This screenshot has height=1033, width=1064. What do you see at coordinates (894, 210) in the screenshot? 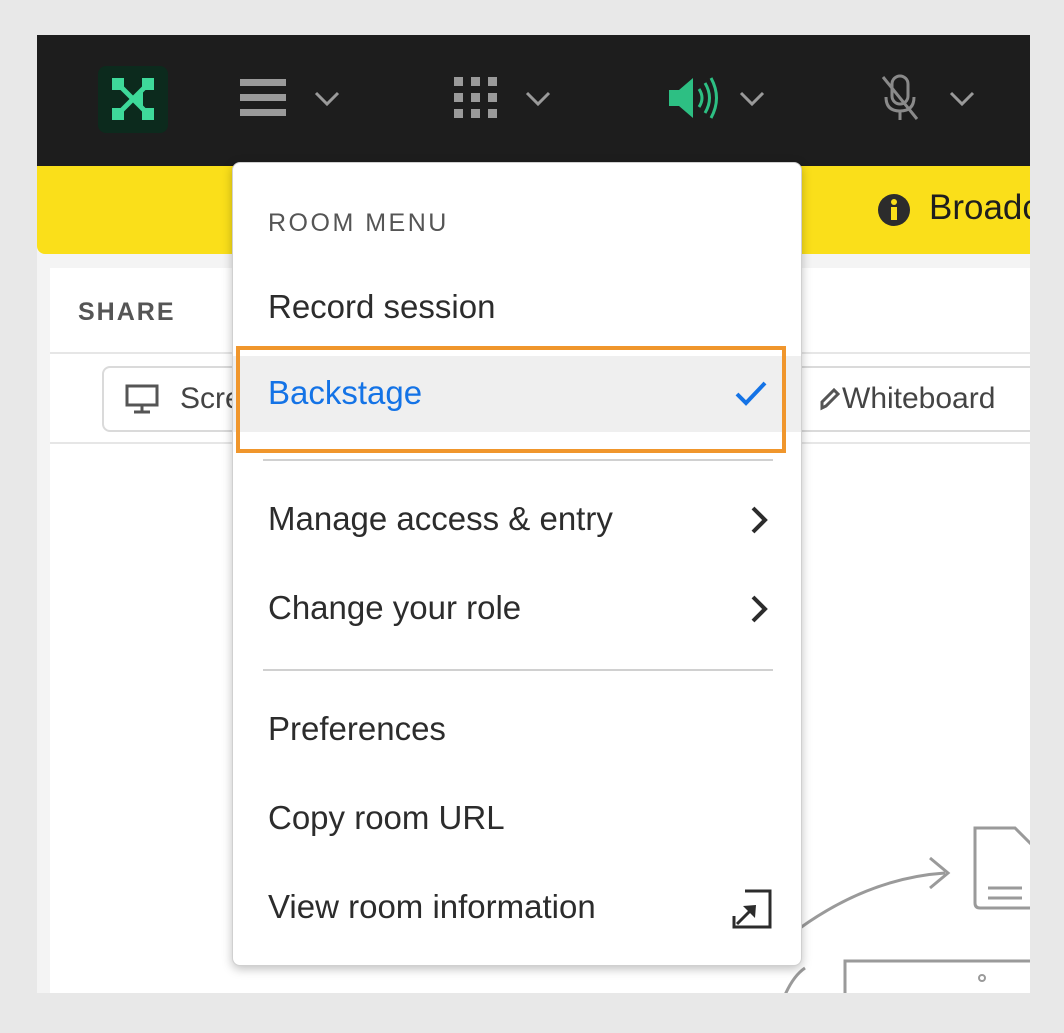
I see `info-icon` at bounding box center [894, 210].